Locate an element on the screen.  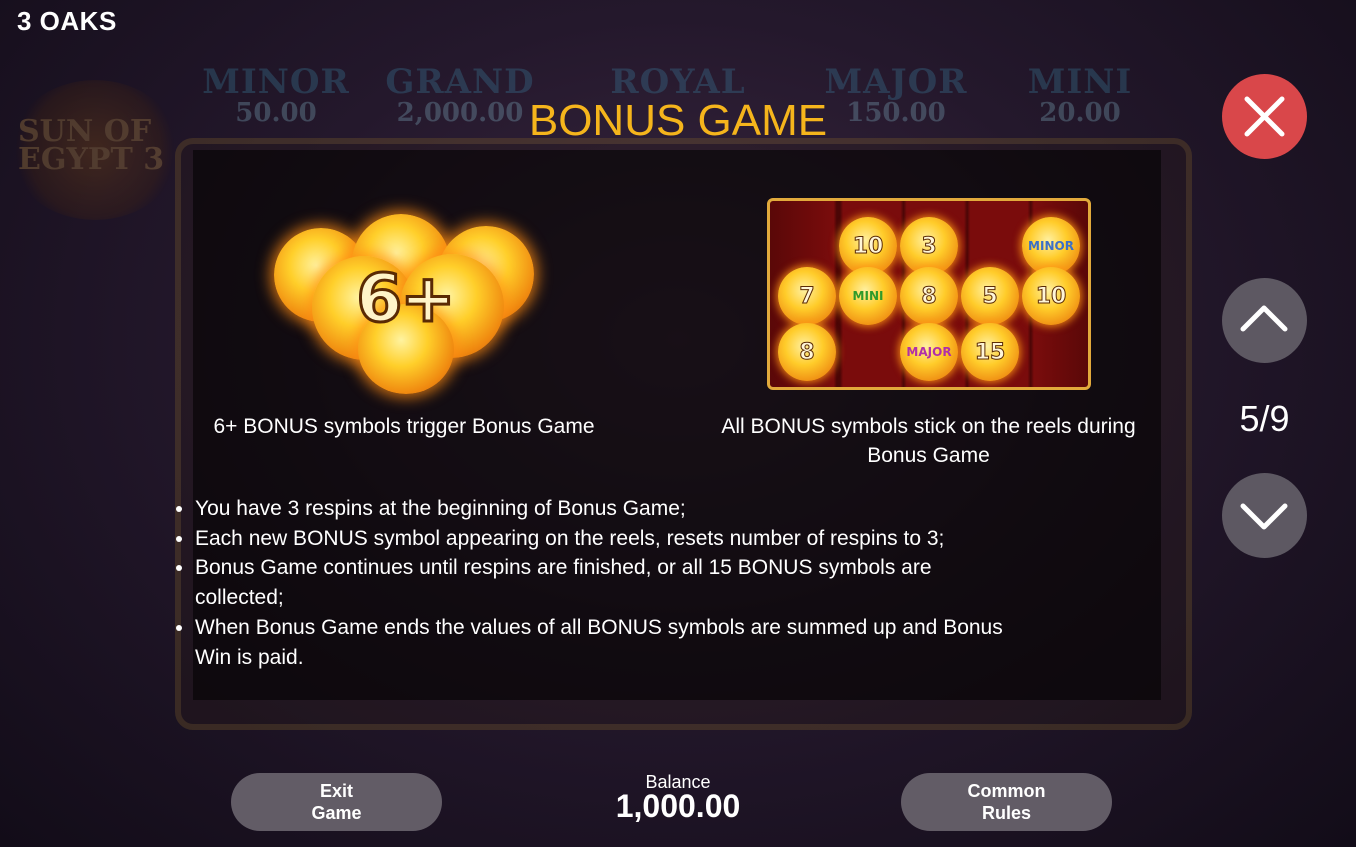
bonus-grid-illustration: 10 3 MINOR 7 MINI 8 5 10 8 MAJOR 15 is located at coordinates (929, 294).